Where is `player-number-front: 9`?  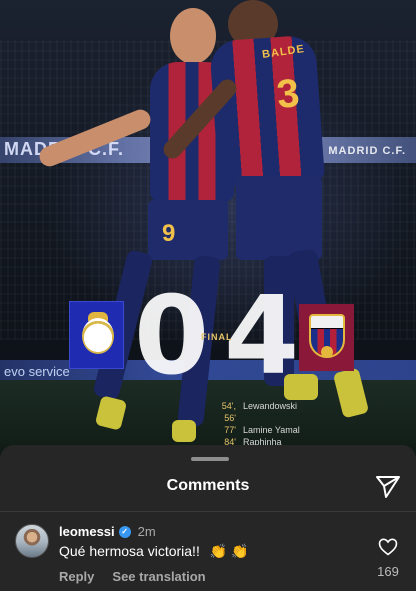 player-number-front: 9 is located at coordinates (169, 233).